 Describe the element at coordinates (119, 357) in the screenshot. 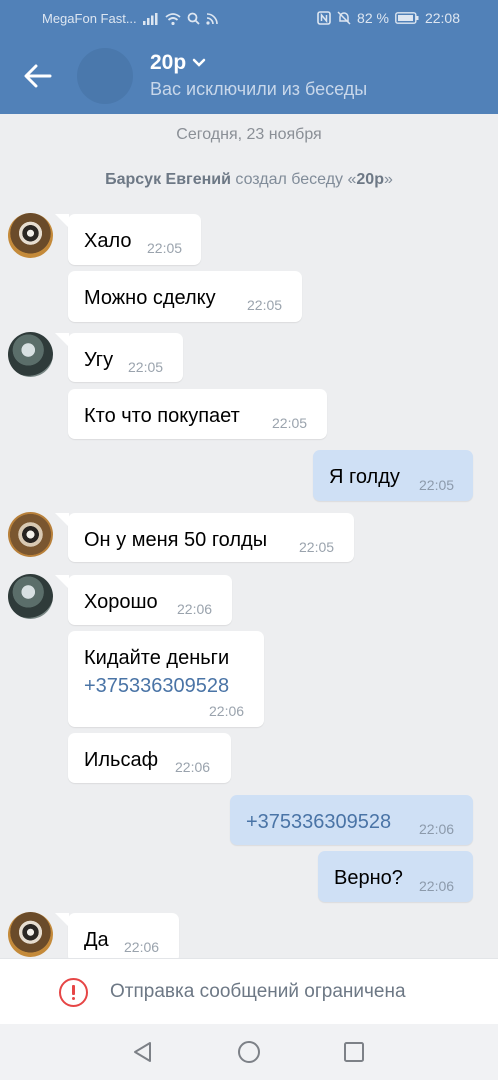

I see `message-bubble: Угу 22:05` at that location.